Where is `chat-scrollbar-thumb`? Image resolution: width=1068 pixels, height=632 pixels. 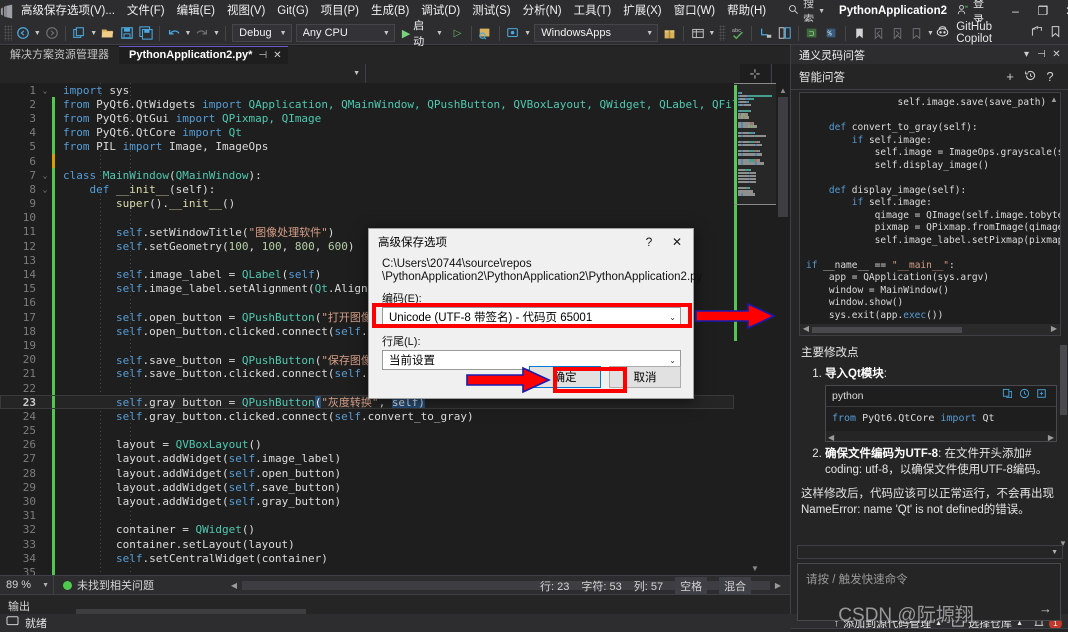
chat-scrollbar-thumb is located at coordinates (1063, 380).